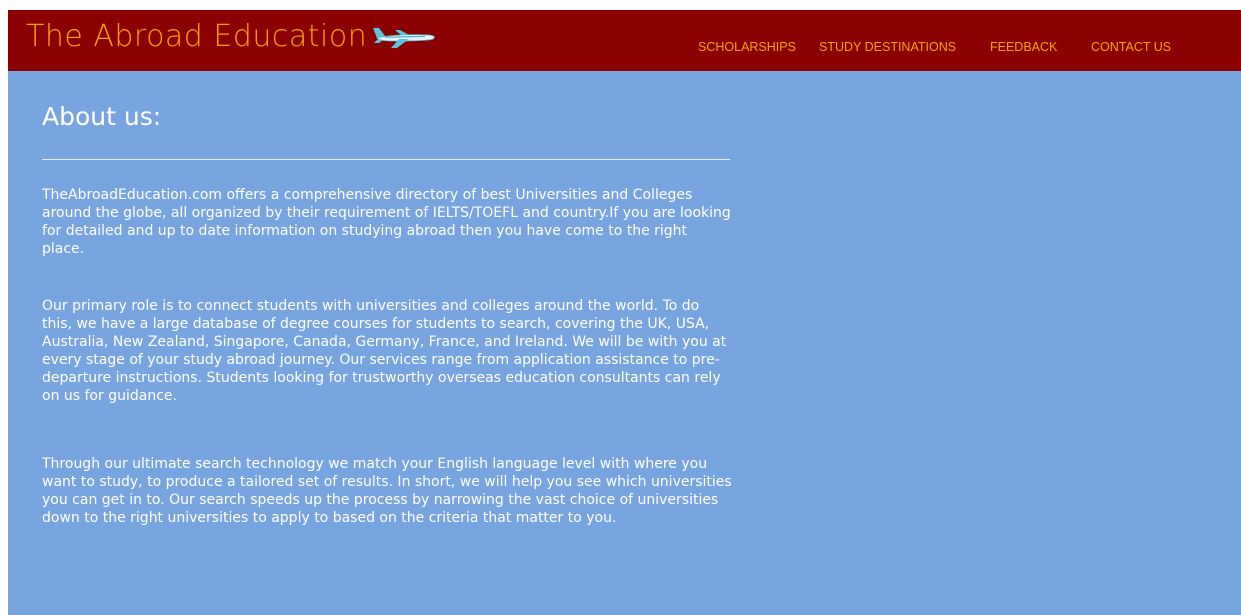  I want to click on page-title: About us:, so click(102, 116).